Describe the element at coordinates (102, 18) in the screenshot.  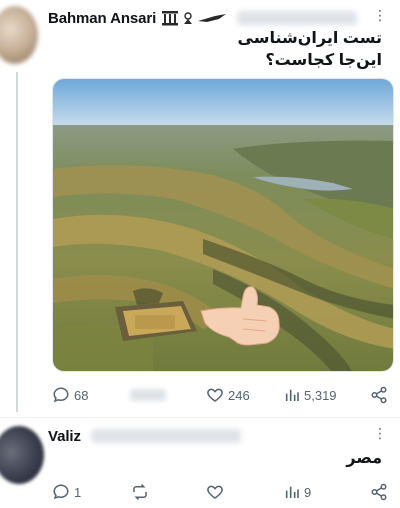
I see `author-name: Bahman Ansari` at that location.